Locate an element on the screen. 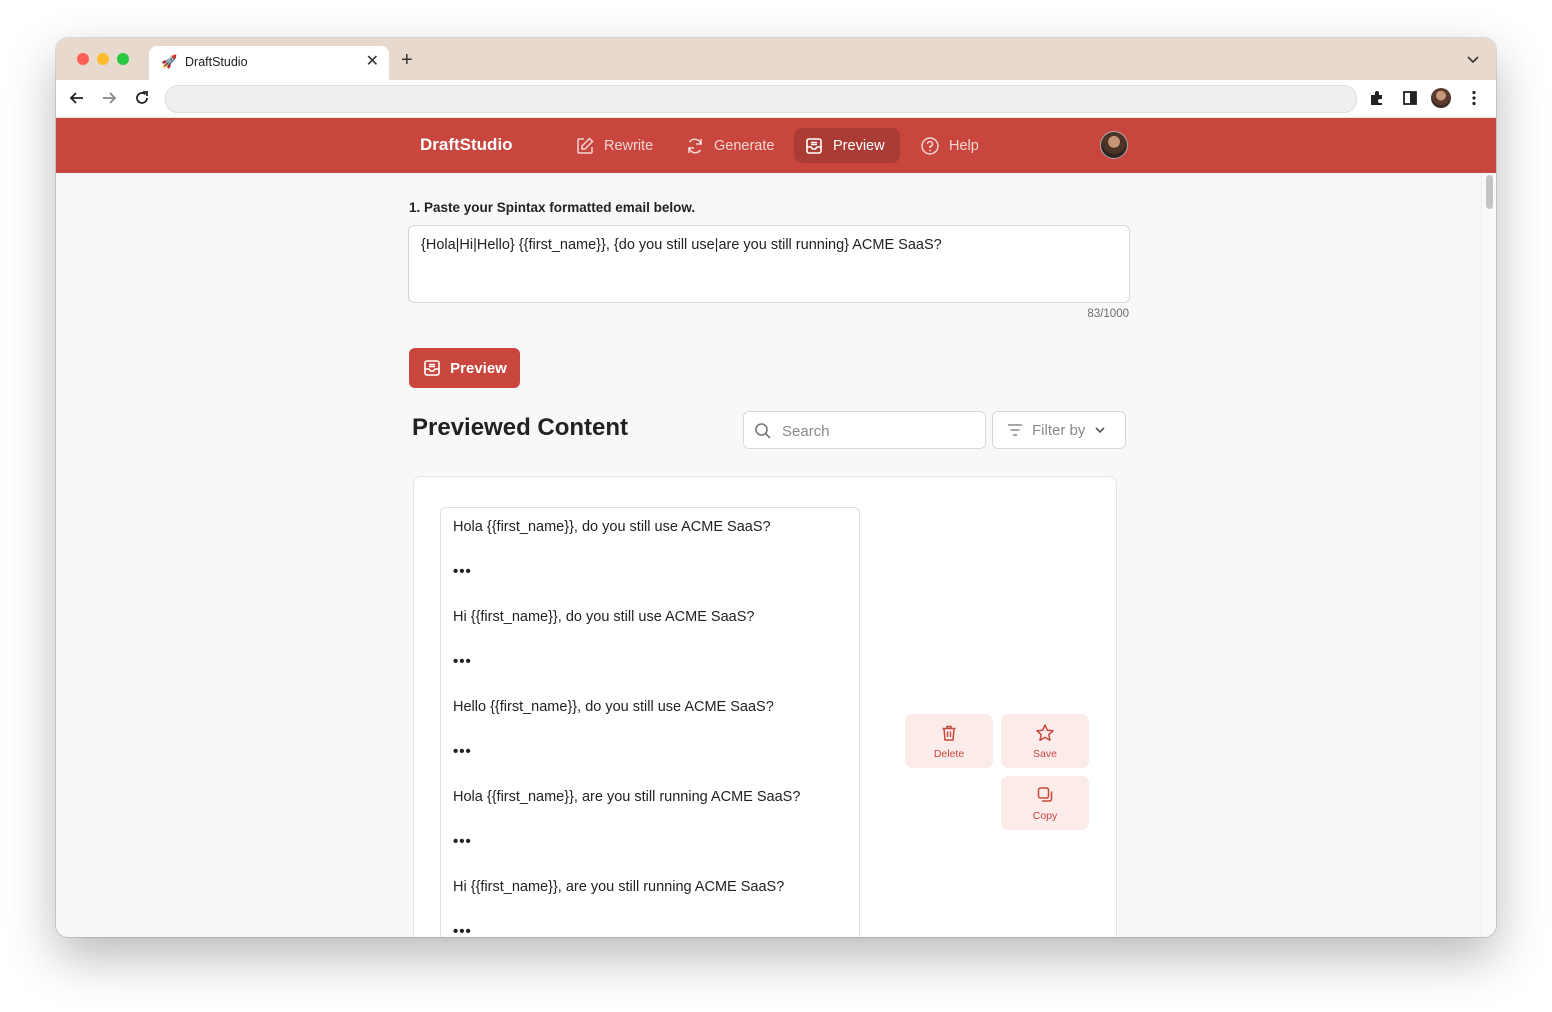  search-box is located at coordinates (864, 430).